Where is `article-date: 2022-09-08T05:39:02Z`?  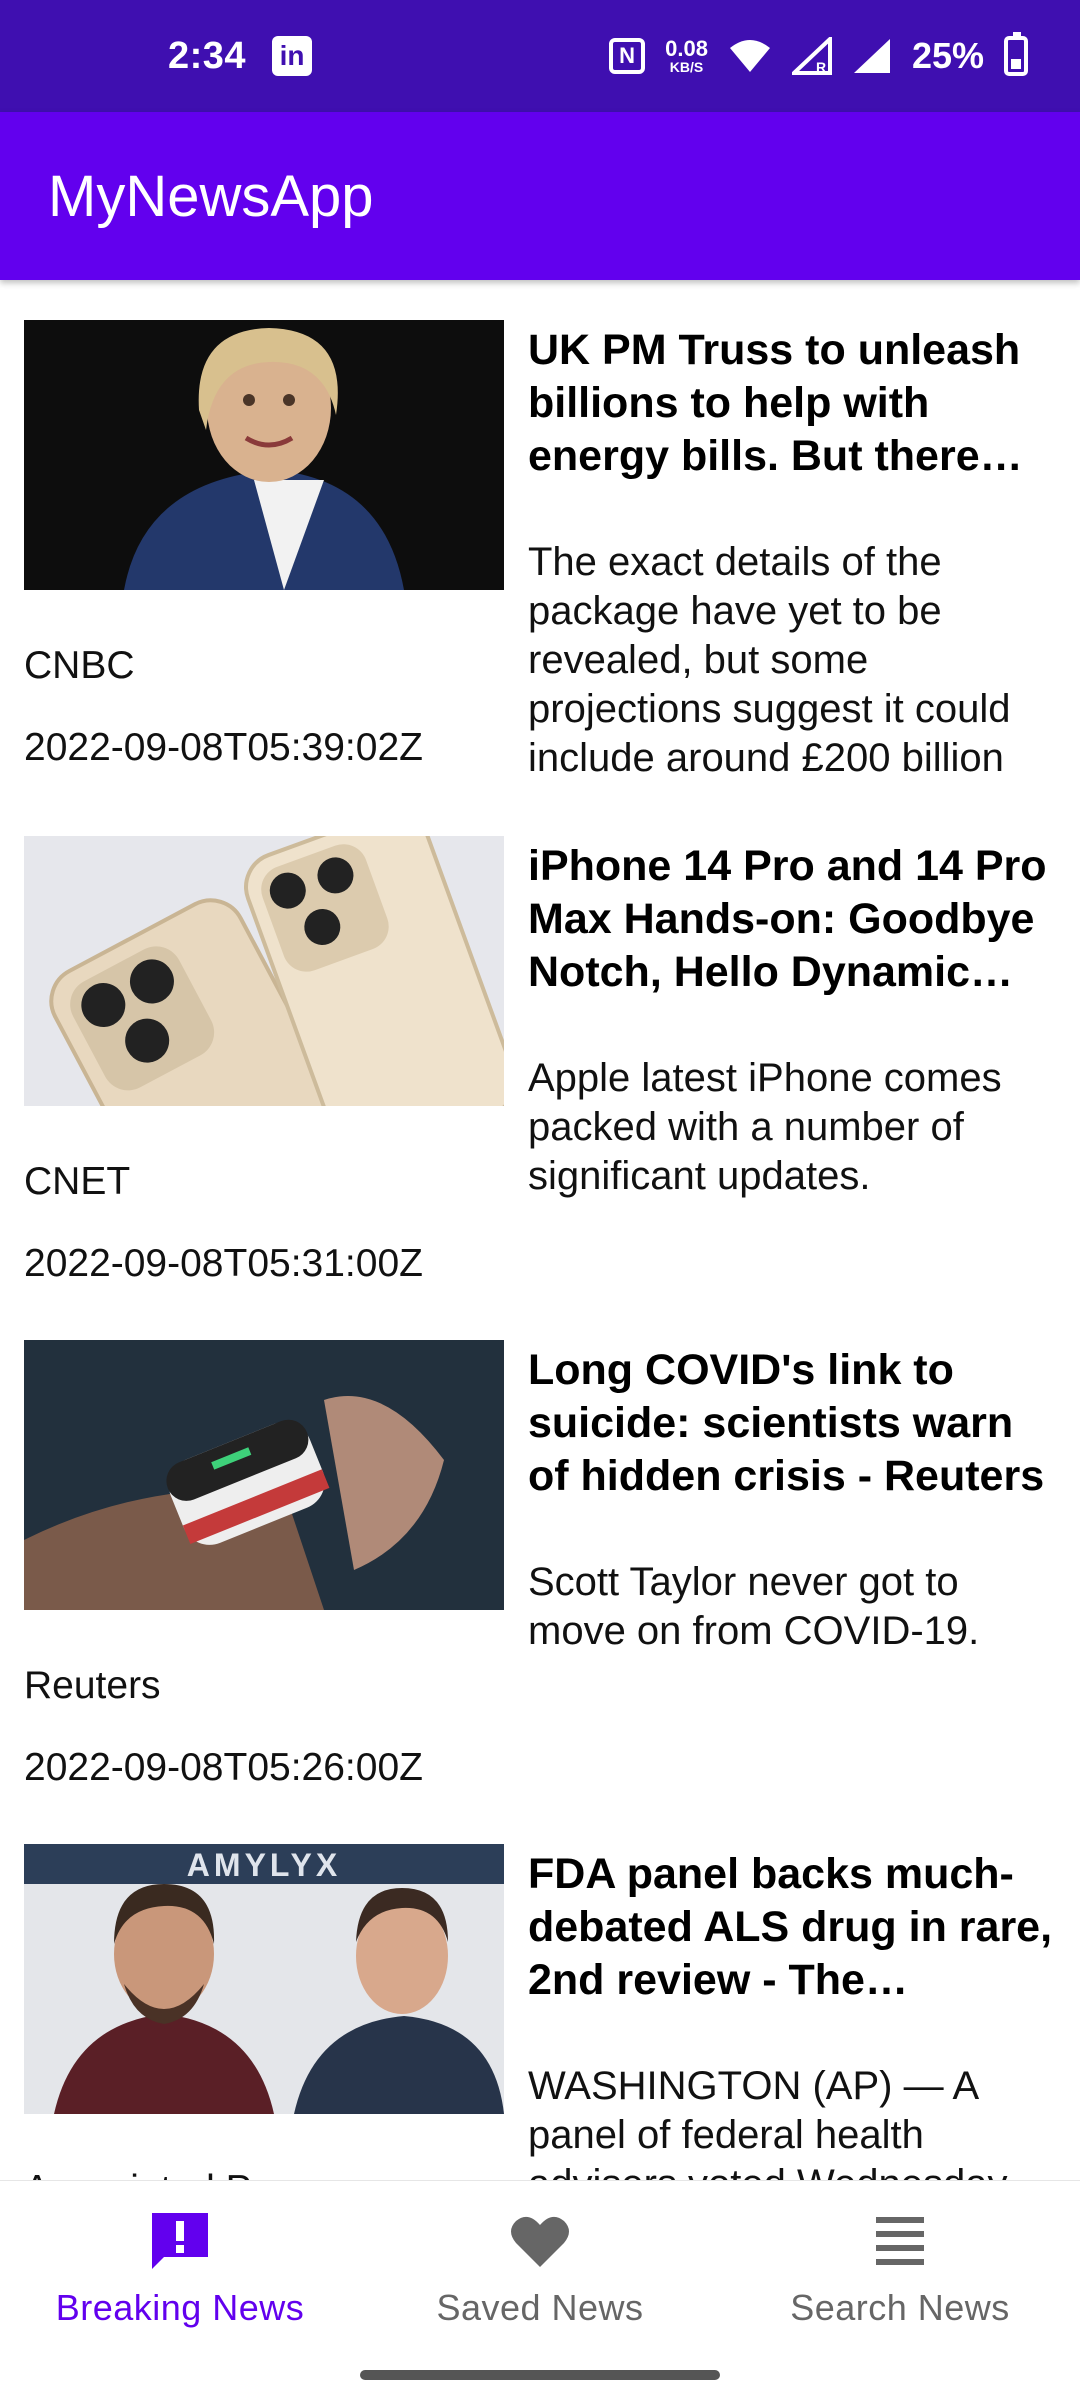
article-date: 2022-09-08T05:39:02Z is located at coordinates (223, 747).